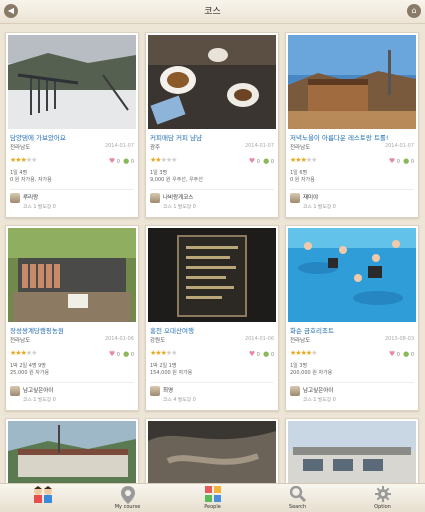  I want to click on course-title: 저녁노을이 아름다운 레스토랑 트롤!, so click(353, 137).